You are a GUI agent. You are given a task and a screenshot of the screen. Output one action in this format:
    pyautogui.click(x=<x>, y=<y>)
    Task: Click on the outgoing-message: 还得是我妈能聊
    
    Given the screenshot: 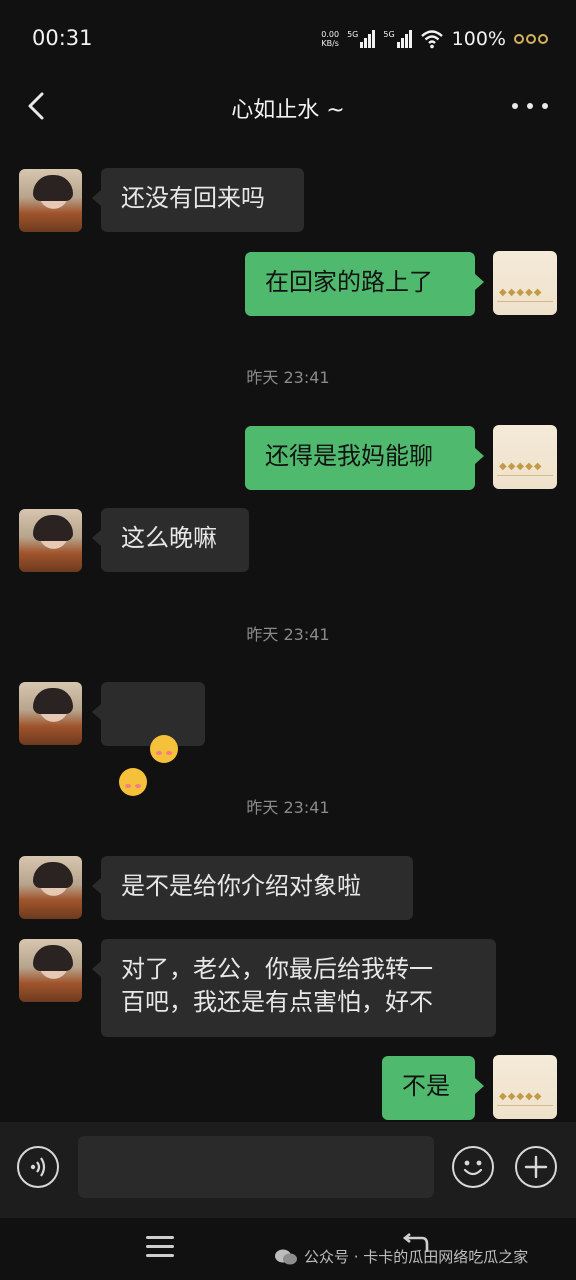 What is the action you would take?
    pyautogui.click(x=364, y=458)
    